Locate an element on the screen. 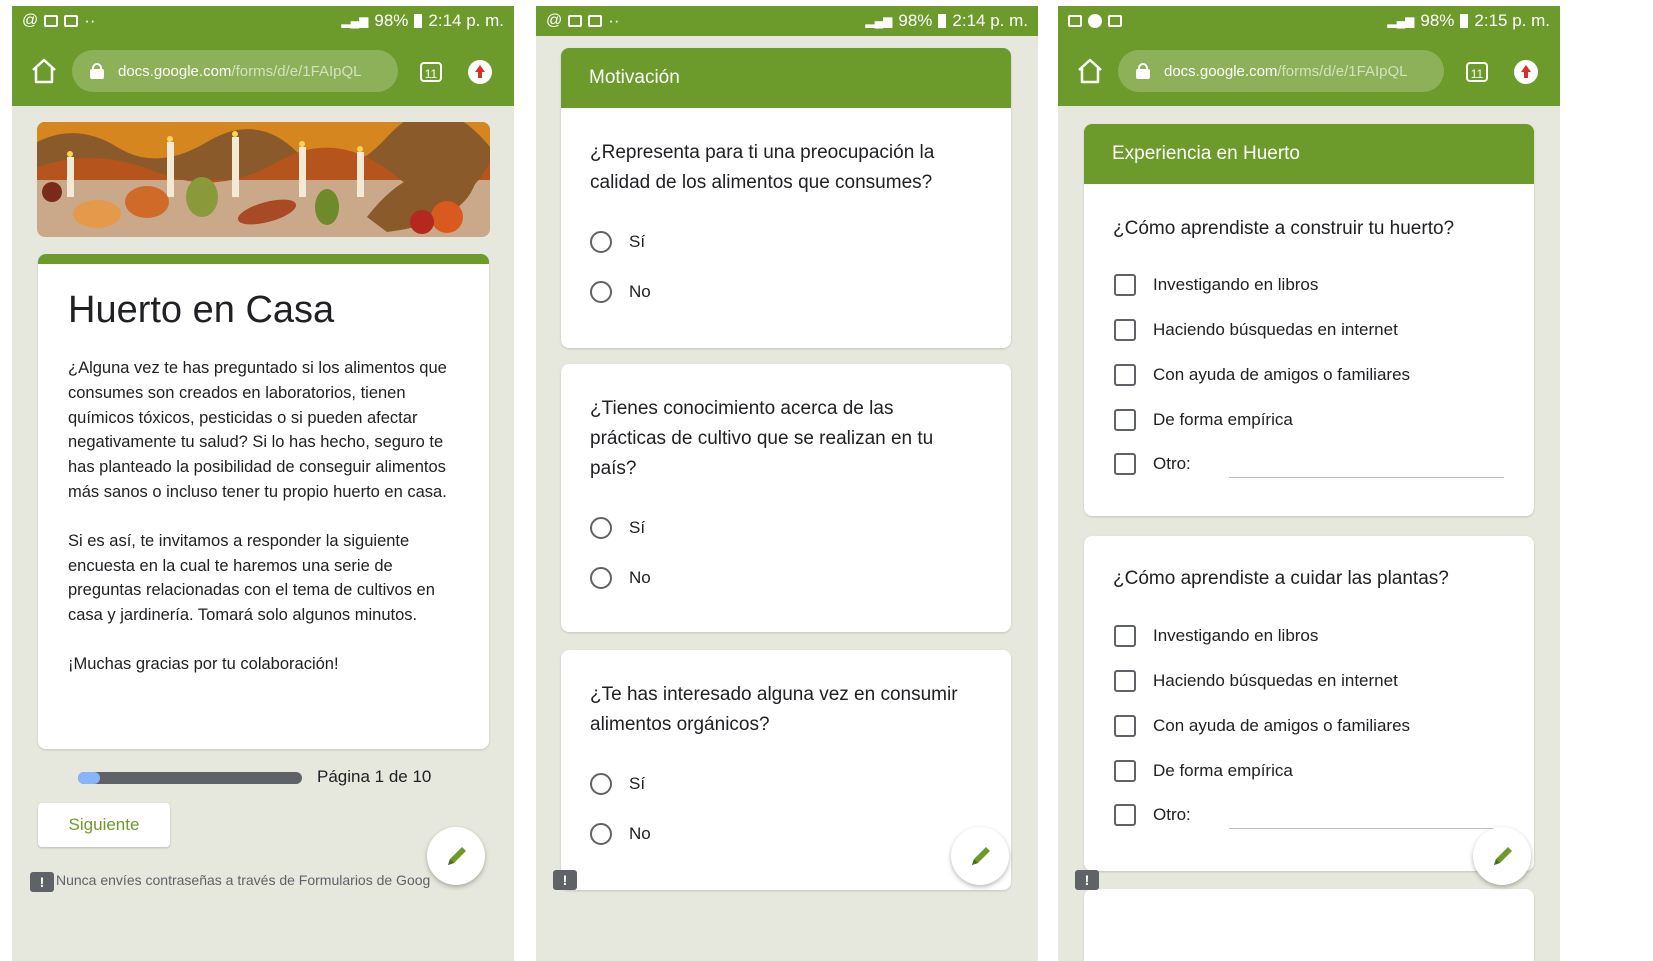  progress-bar is located at coordinates (190, 778).